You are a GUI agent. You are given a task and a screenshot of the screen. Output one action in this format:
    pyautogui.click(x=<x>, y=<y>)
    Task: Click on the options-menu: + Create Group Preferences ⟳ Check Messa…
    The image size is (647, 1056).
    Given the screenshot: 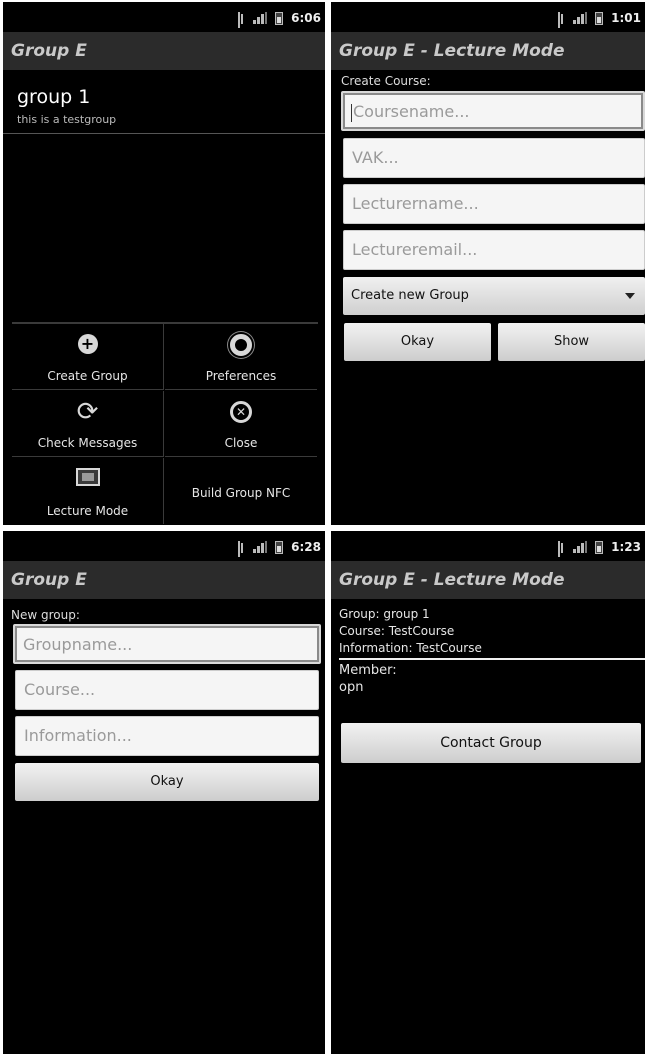 What is the action you would take?
    pyautogui.click(x=165, y=423)
    